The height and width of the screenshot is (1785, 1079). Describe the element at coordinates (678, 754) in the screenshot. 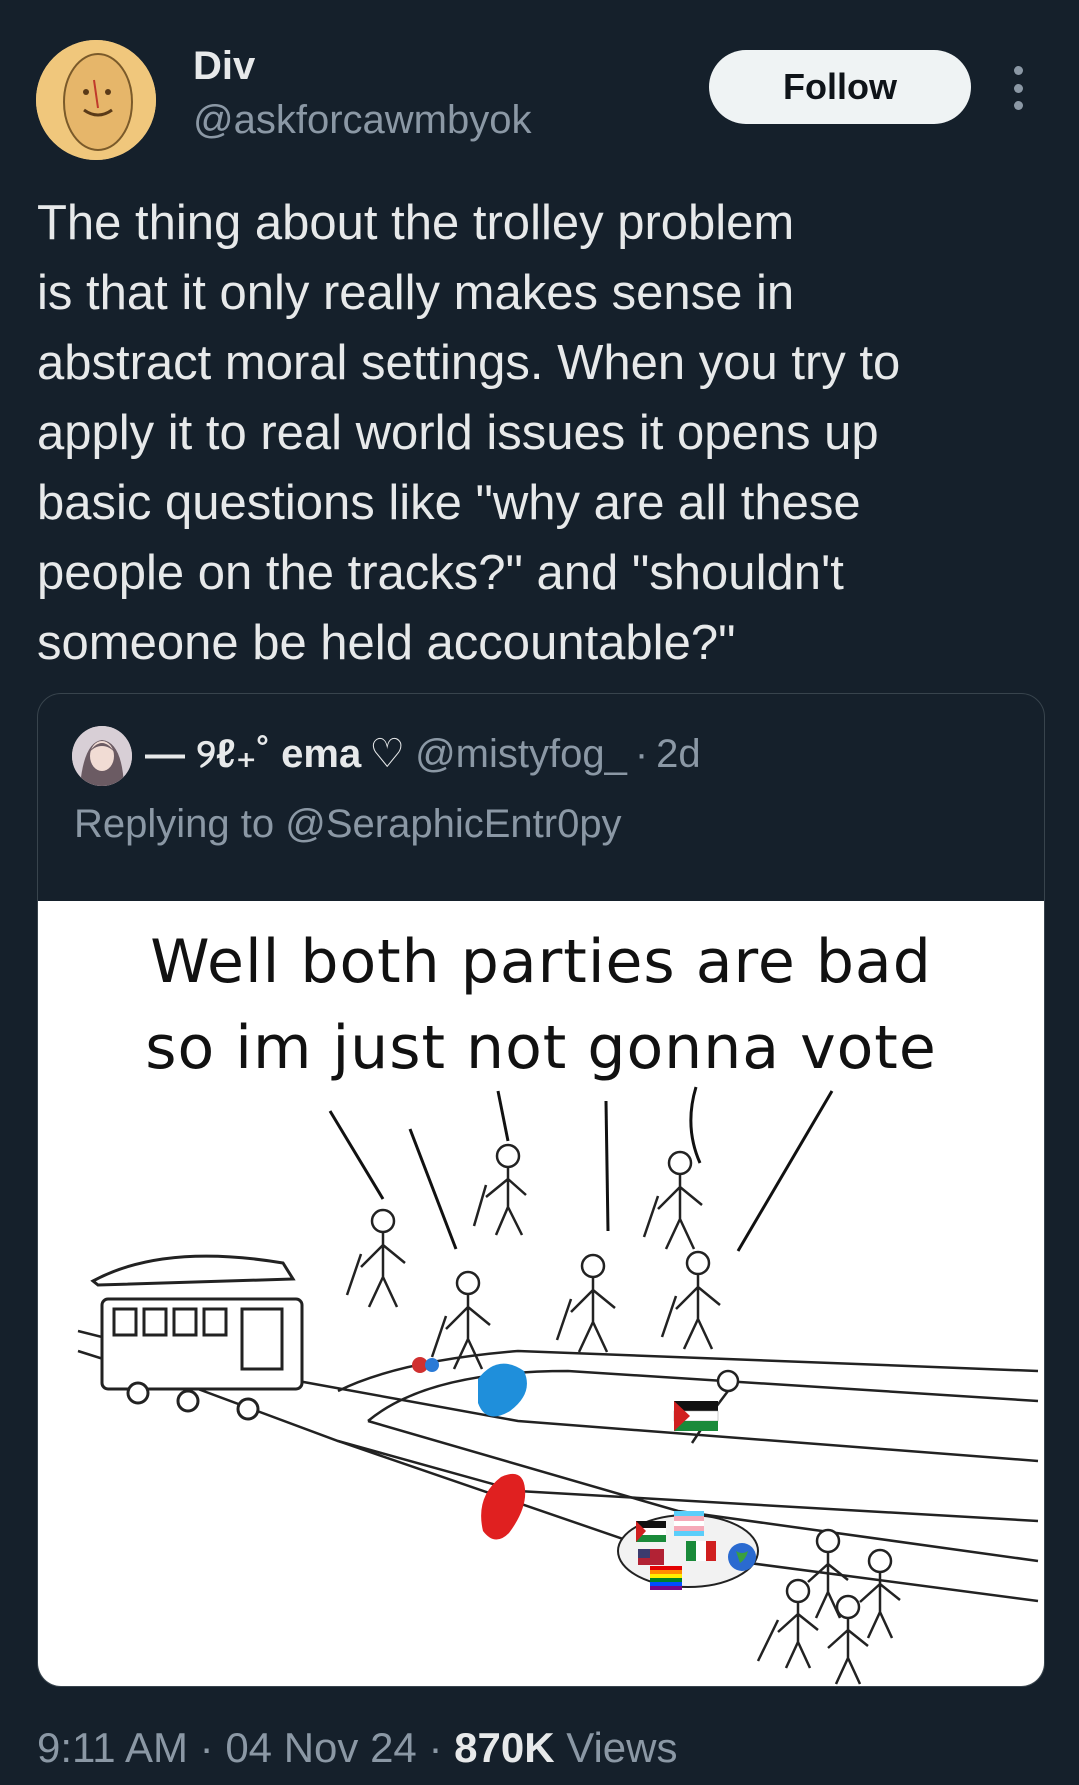

I see `quoted-timestamp: 2d` at that location.